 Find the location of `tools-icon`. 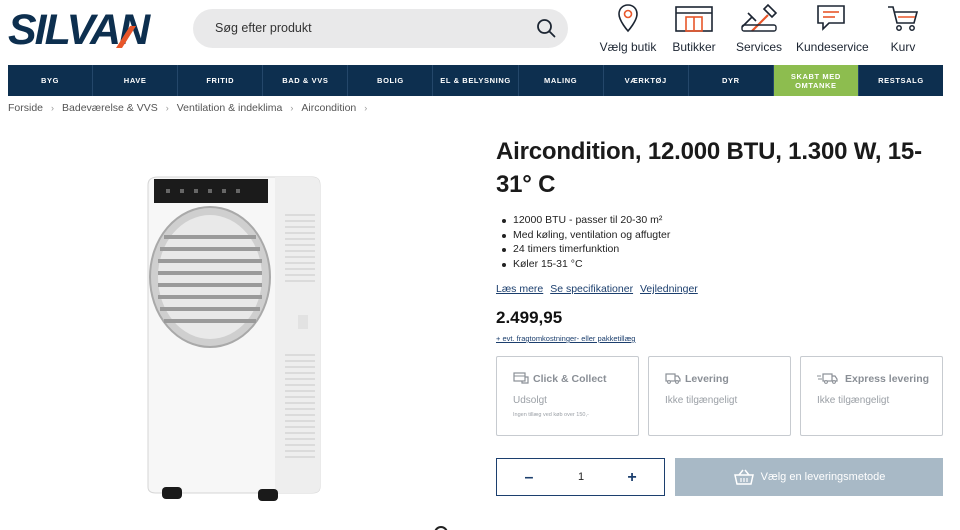

tools-icon is located at coordinates (759, 17).